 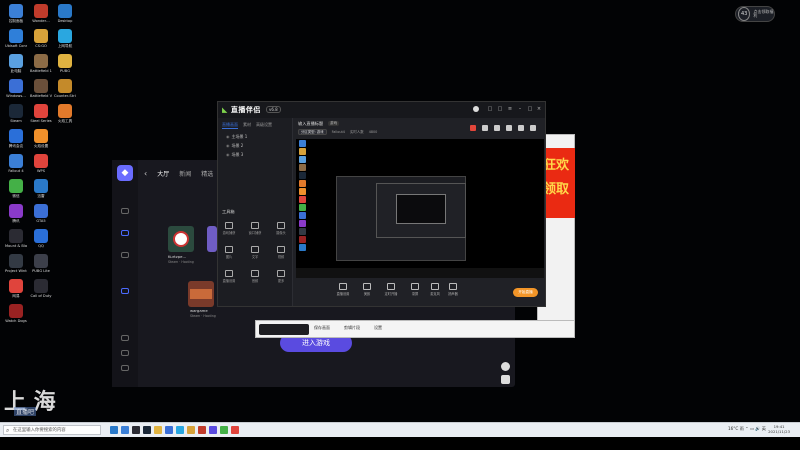 What do you see at coordinates (747, 429) in the screenshot?
I see `system-tray: 16°C 雨 ⌃ ▭ 🔊 英` at bounding box center [747, 429].